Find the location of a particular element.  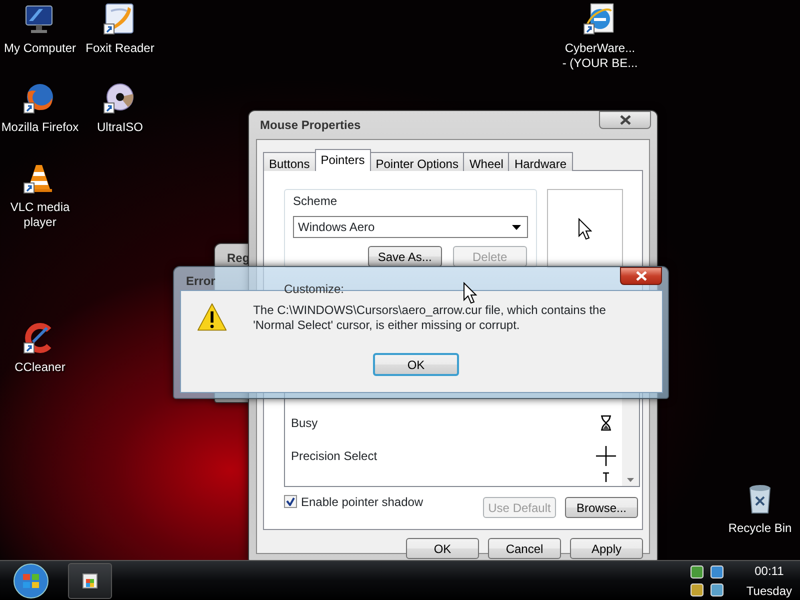

warning-icon is located at coordinates (212, 317).